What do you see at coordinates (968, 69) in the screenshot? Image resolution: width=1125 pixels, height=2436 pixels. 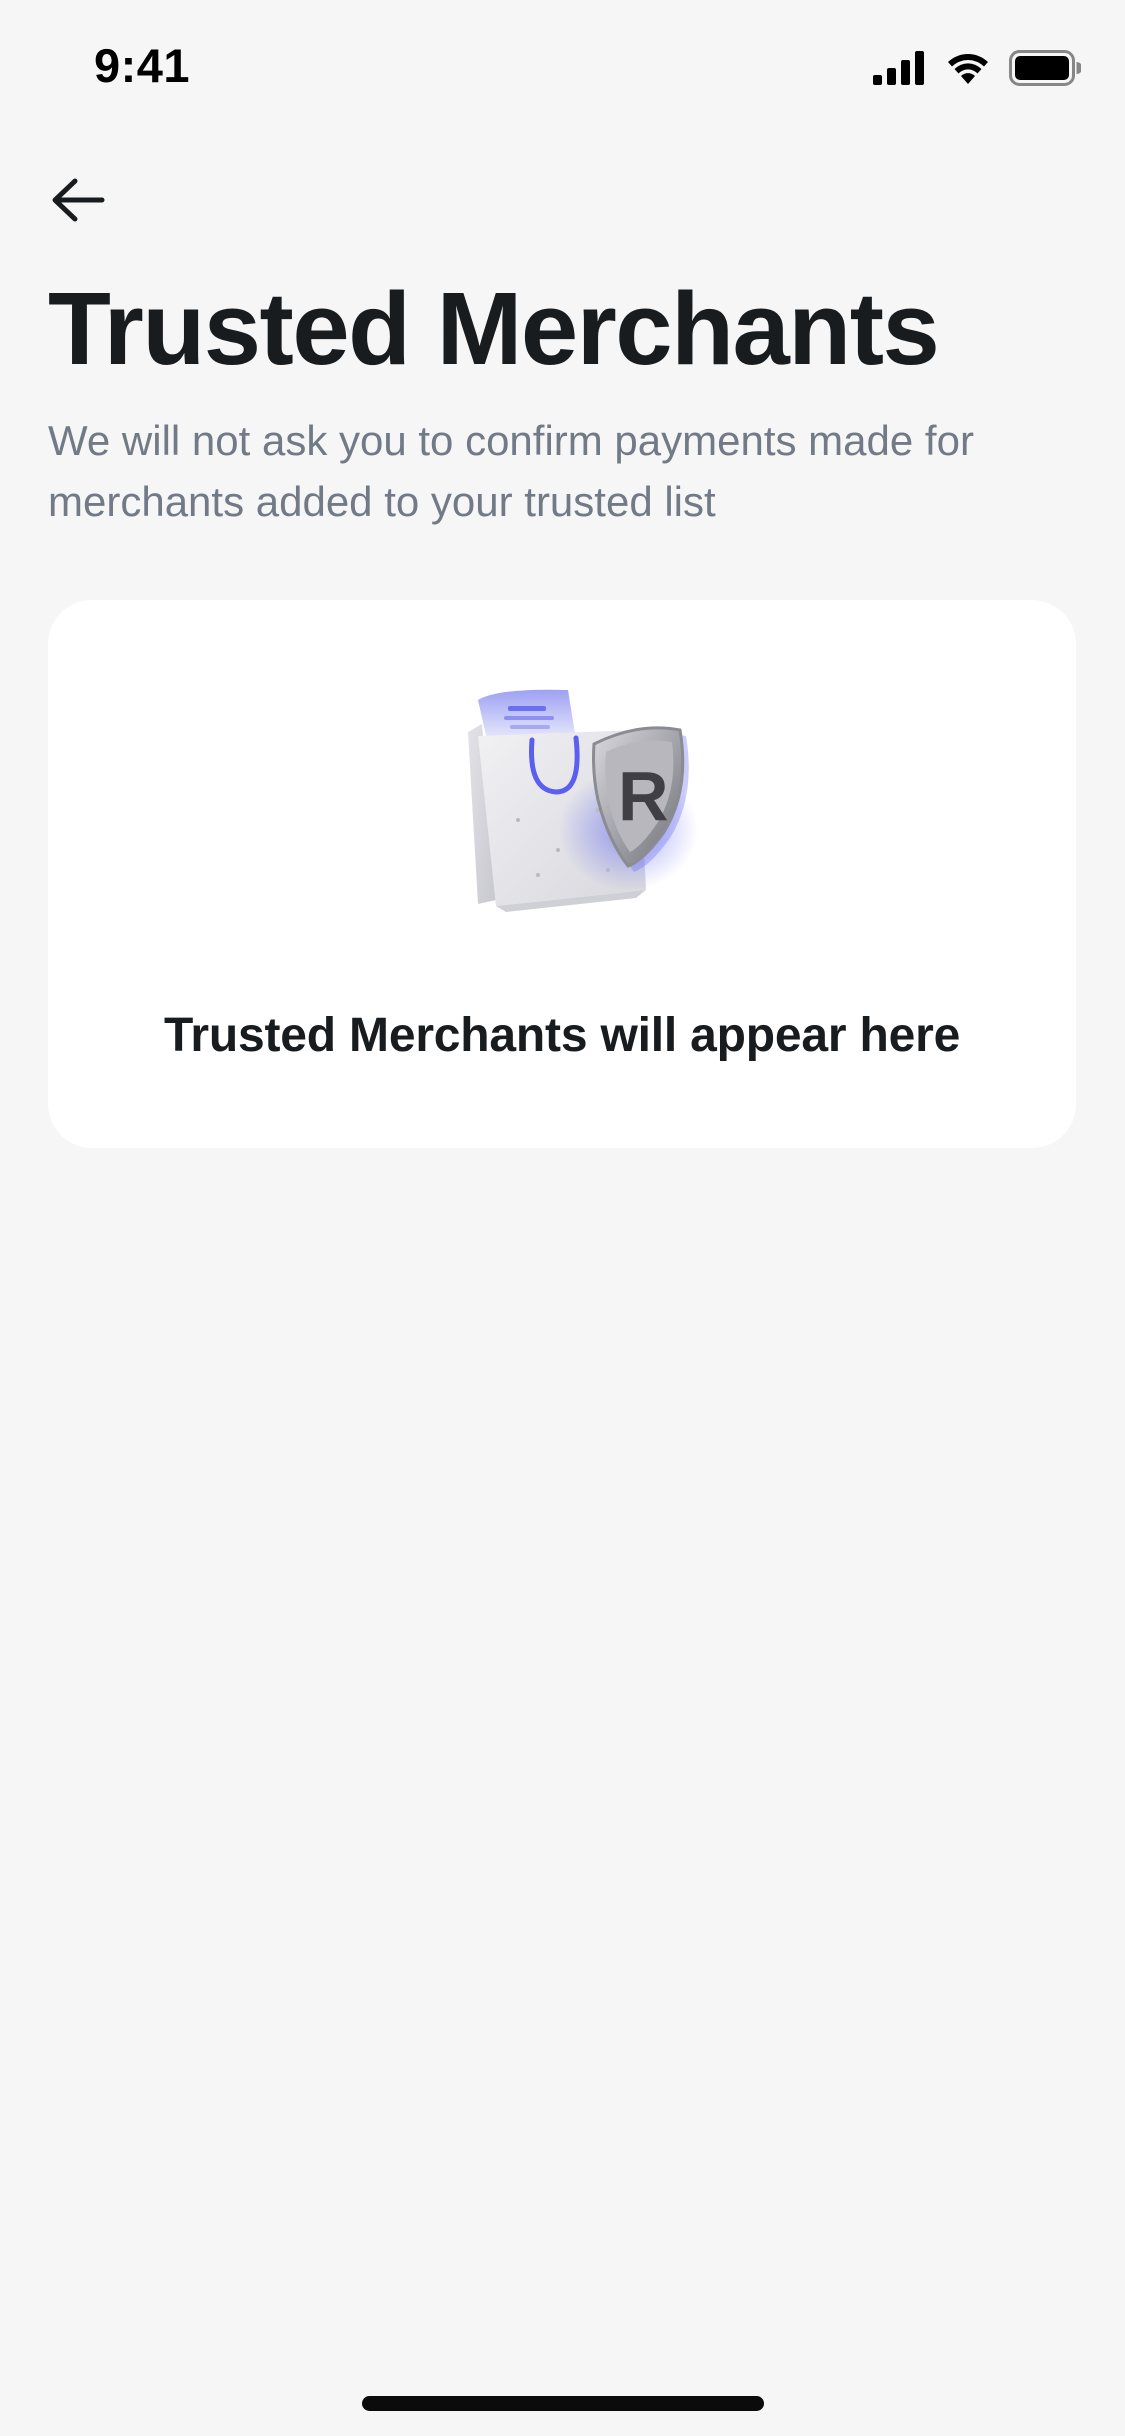 I see `wifi-icon` at bounding box center [968, 69].